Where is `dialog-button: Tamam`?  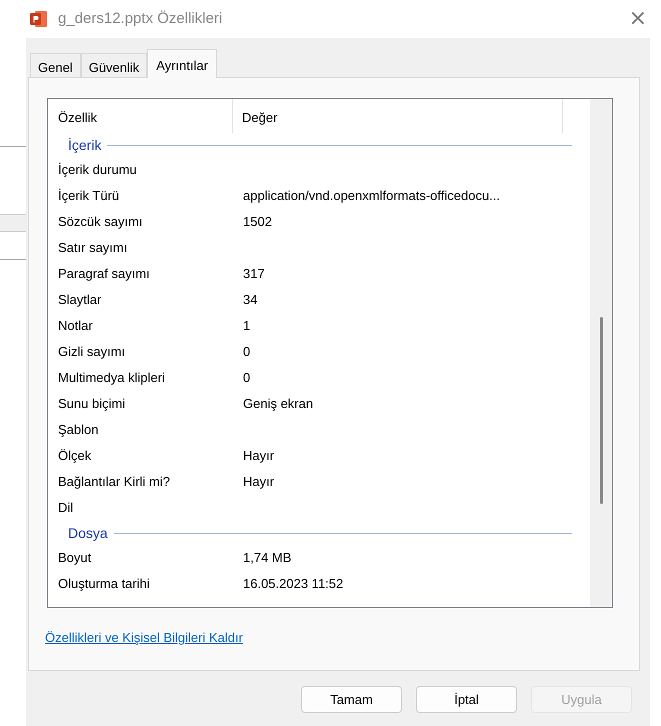 dialog-button: Tamam is located at coordinates (351, 699).